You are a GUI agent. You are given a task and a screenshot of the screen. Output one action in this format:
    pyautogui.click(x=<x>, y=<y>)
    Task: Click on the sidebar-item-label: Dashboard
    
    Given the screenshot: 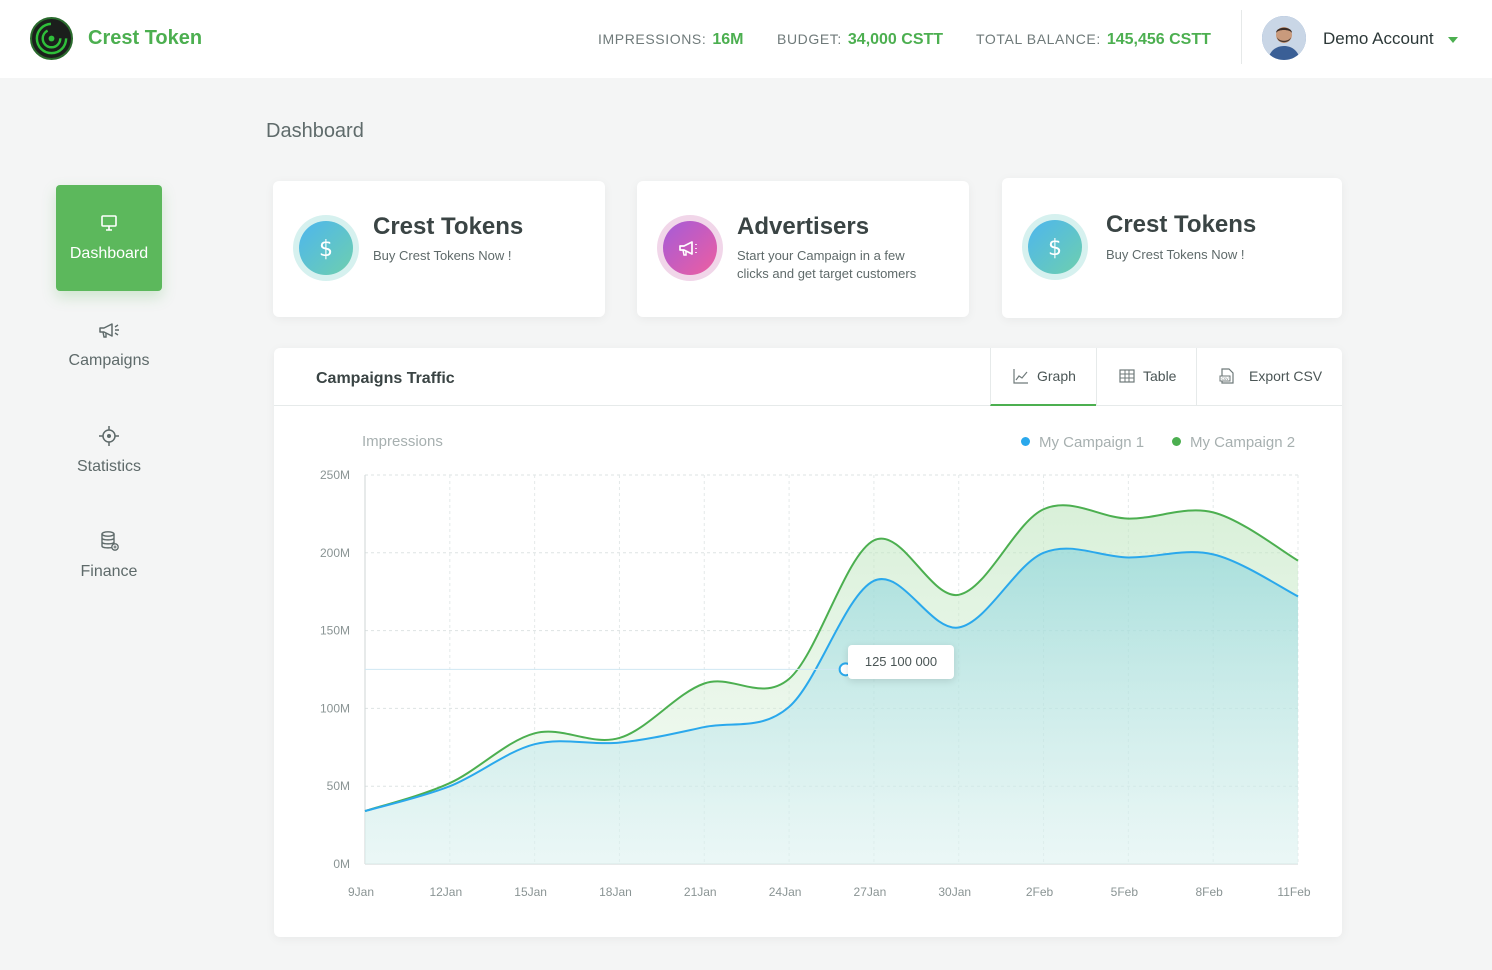 What is the action you would take?
    pyautogui.click(x=109, y=253)
    